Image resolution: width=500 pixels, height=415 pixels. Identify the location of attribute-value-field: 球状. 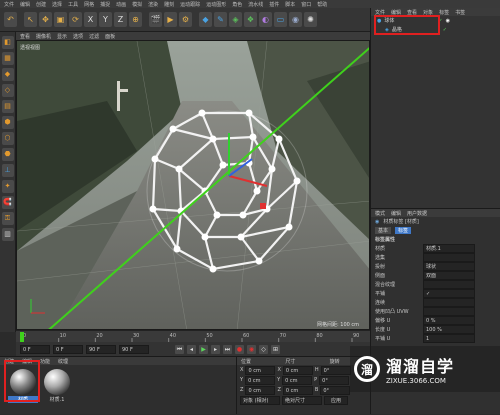
(449, 266).